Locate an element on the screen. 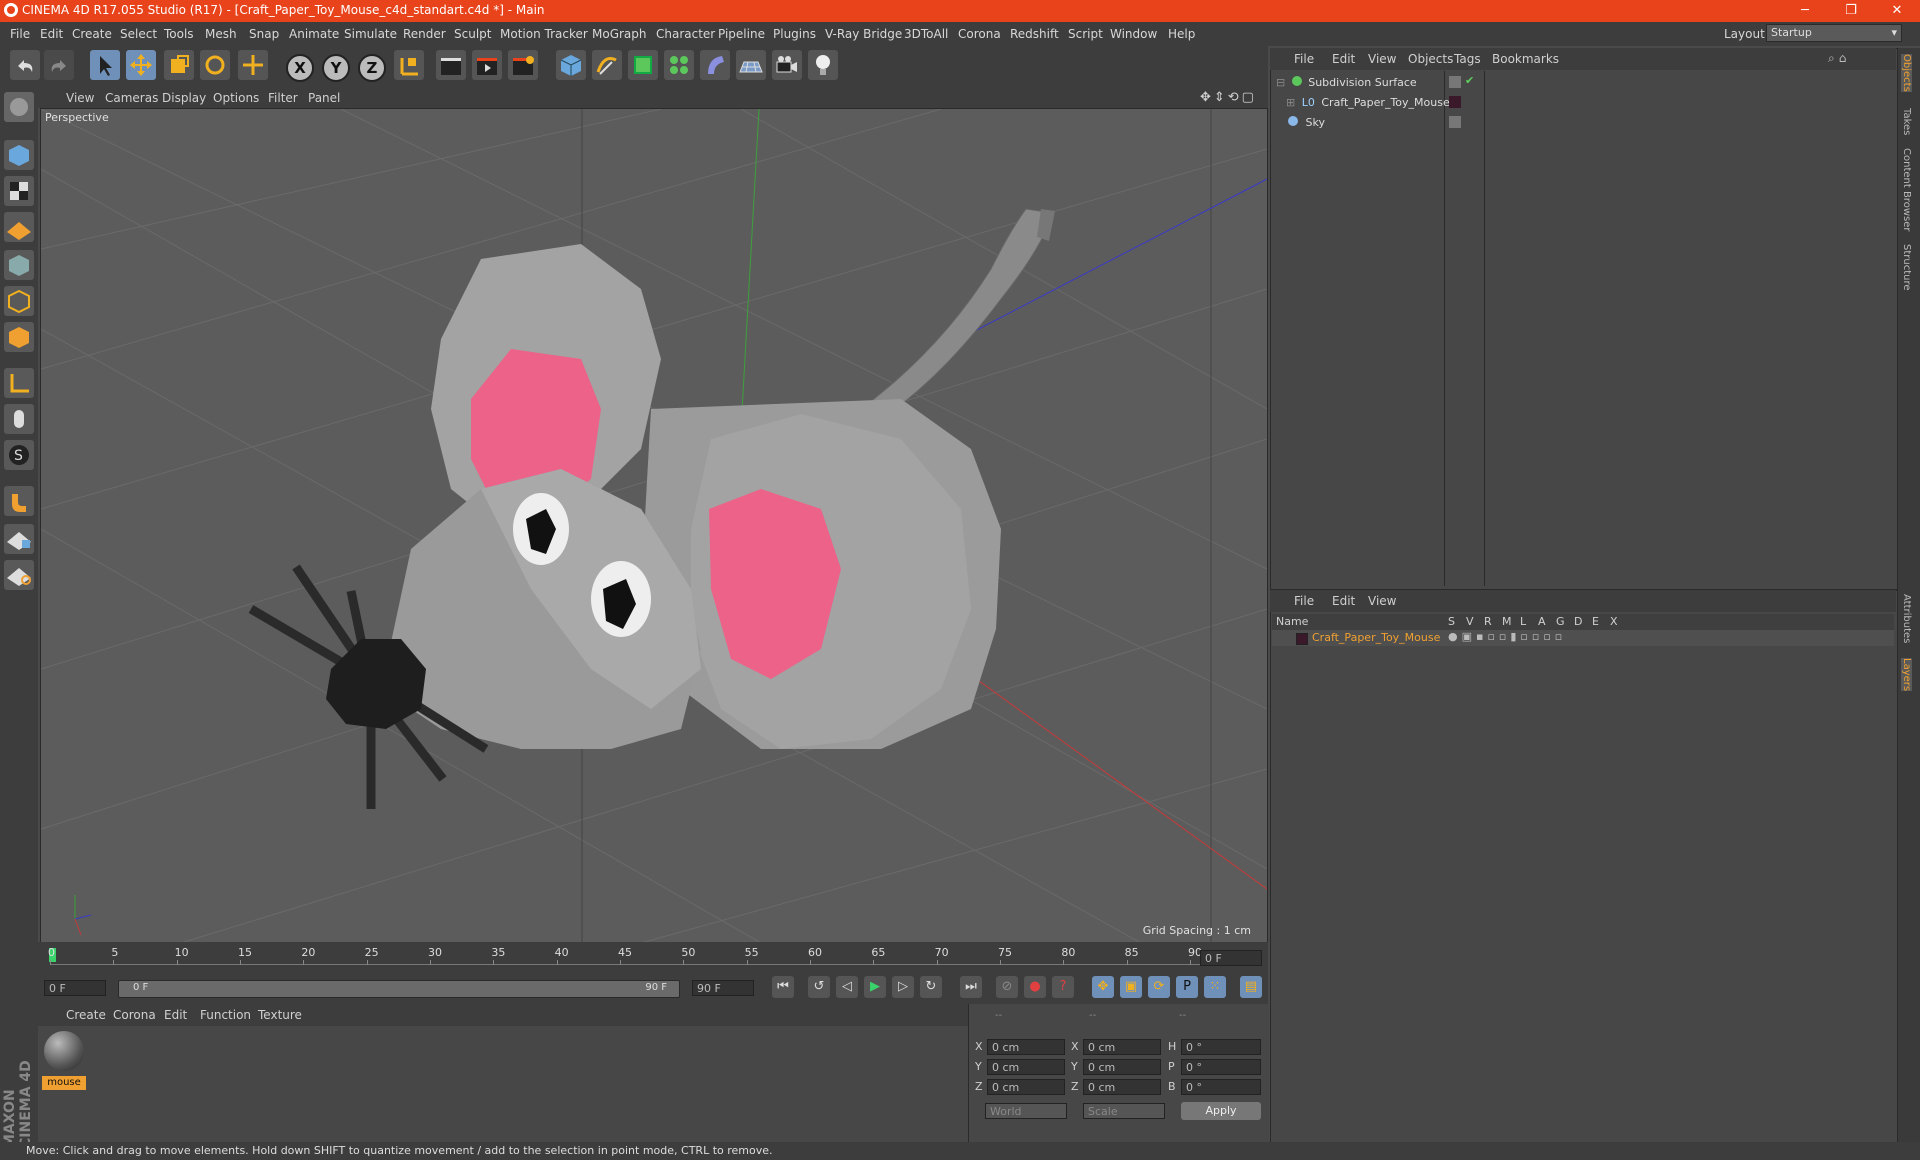 This screenshot has height=1160, width=1920. viewport-menu-view: View is located at coordinates (80, 98).